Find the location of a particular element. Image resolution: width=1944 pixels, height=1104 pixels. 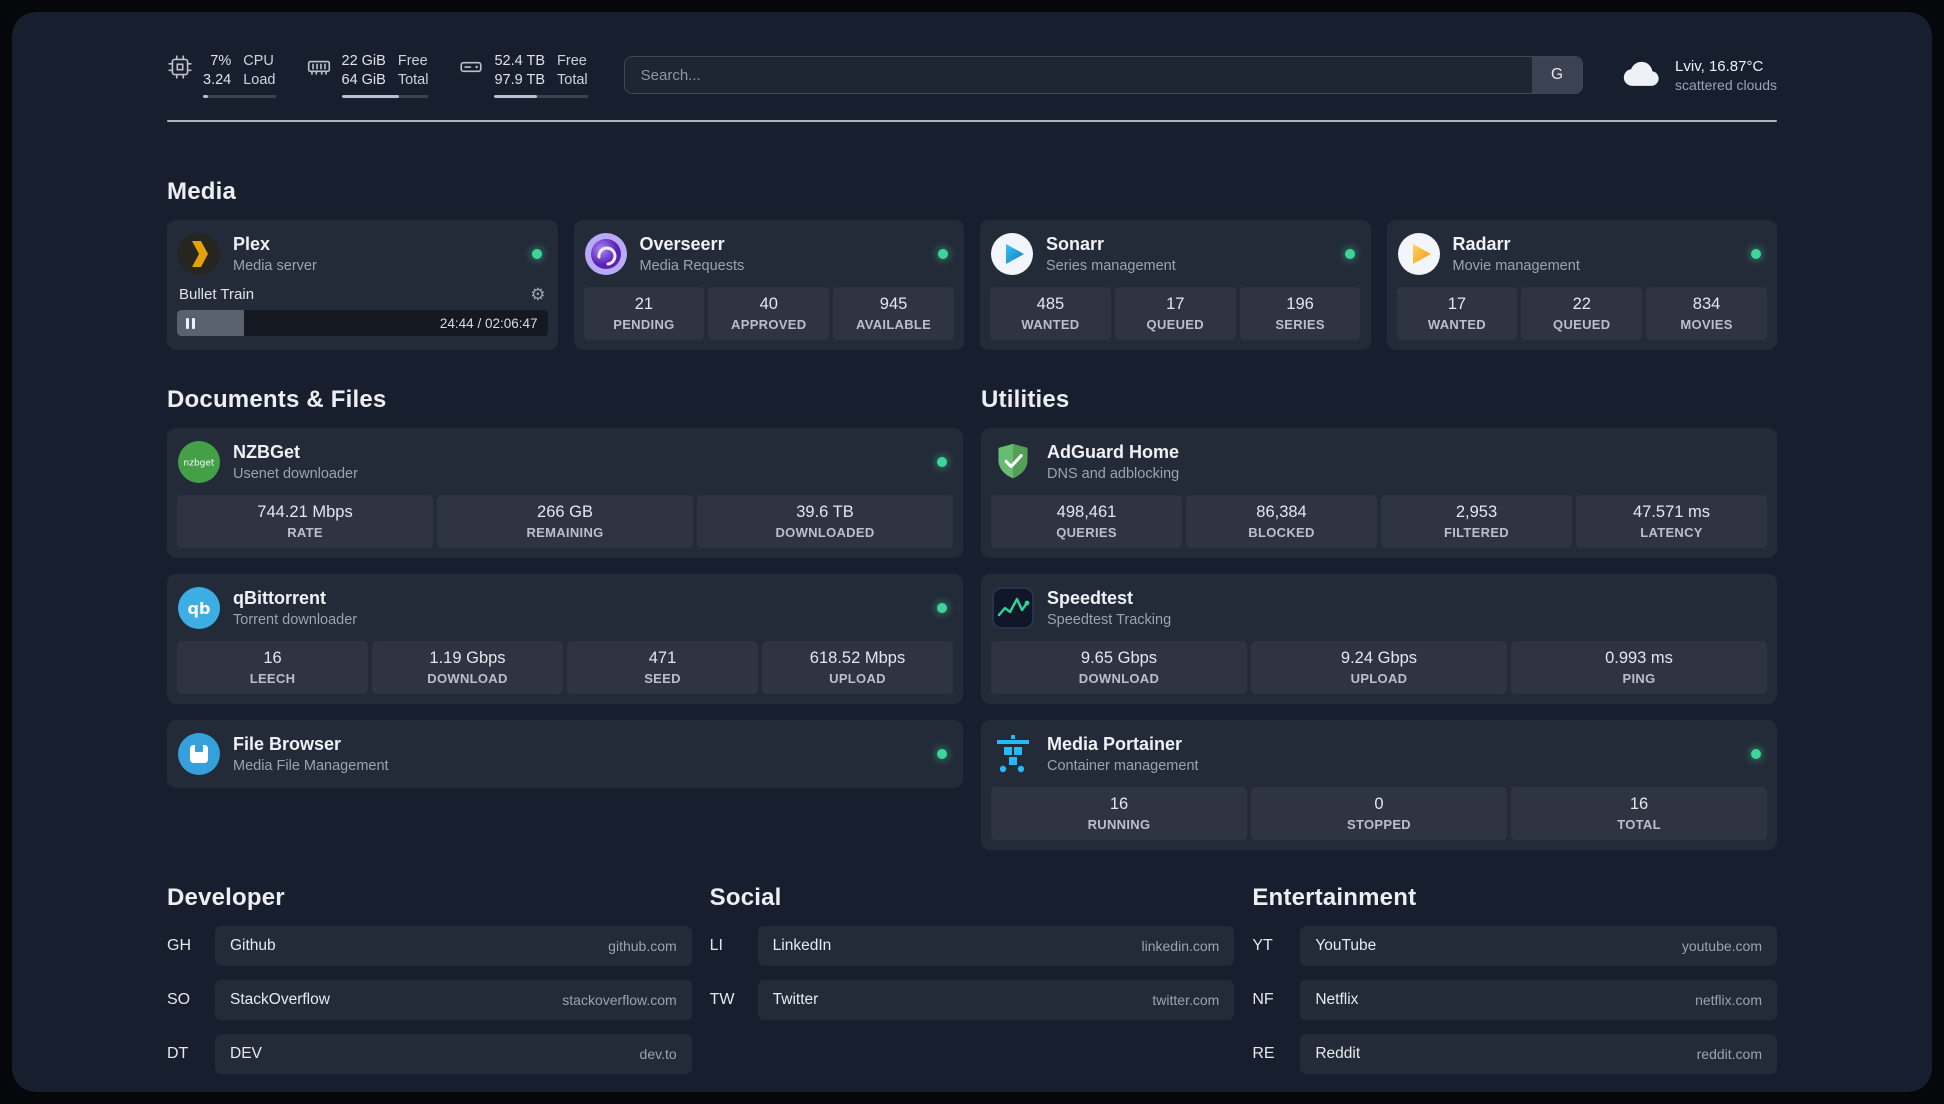

stat-value: 618.52 Mbps is located at coordinates (857, 658).